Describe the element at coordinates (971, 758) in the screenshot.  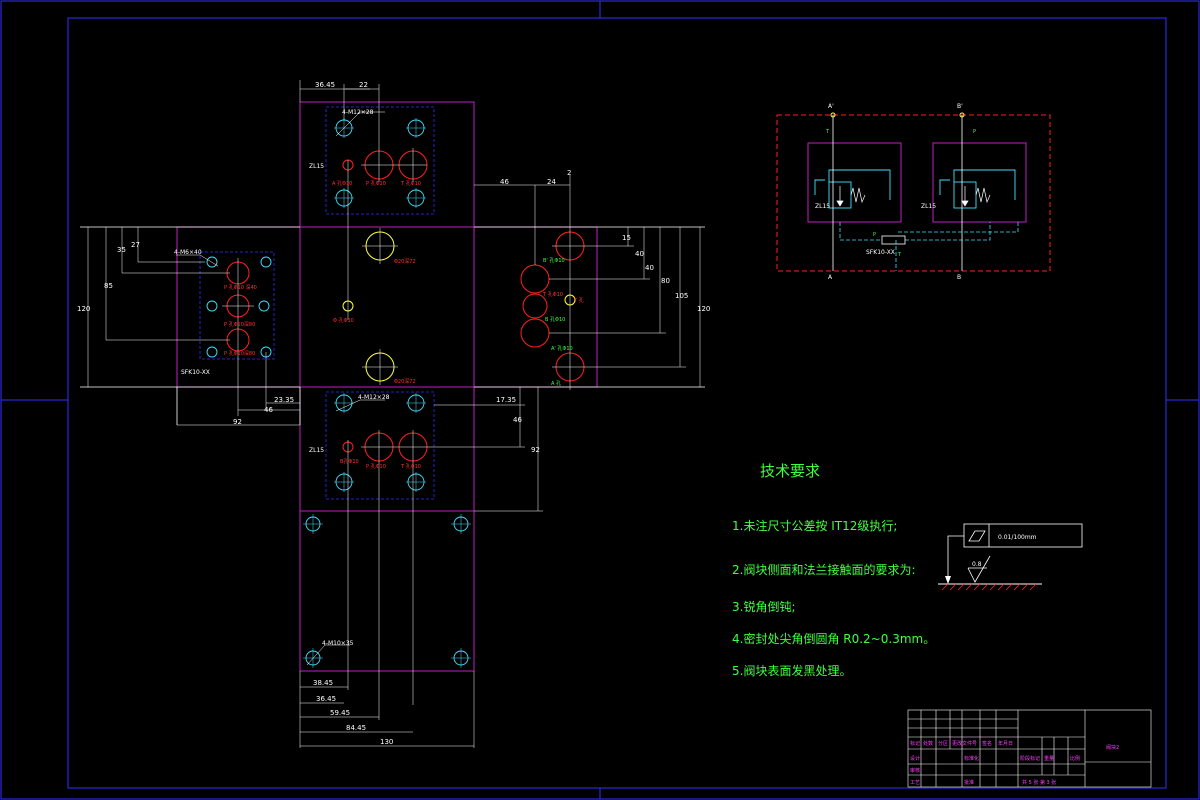
I see `tb-standard: 标准化` at that location.